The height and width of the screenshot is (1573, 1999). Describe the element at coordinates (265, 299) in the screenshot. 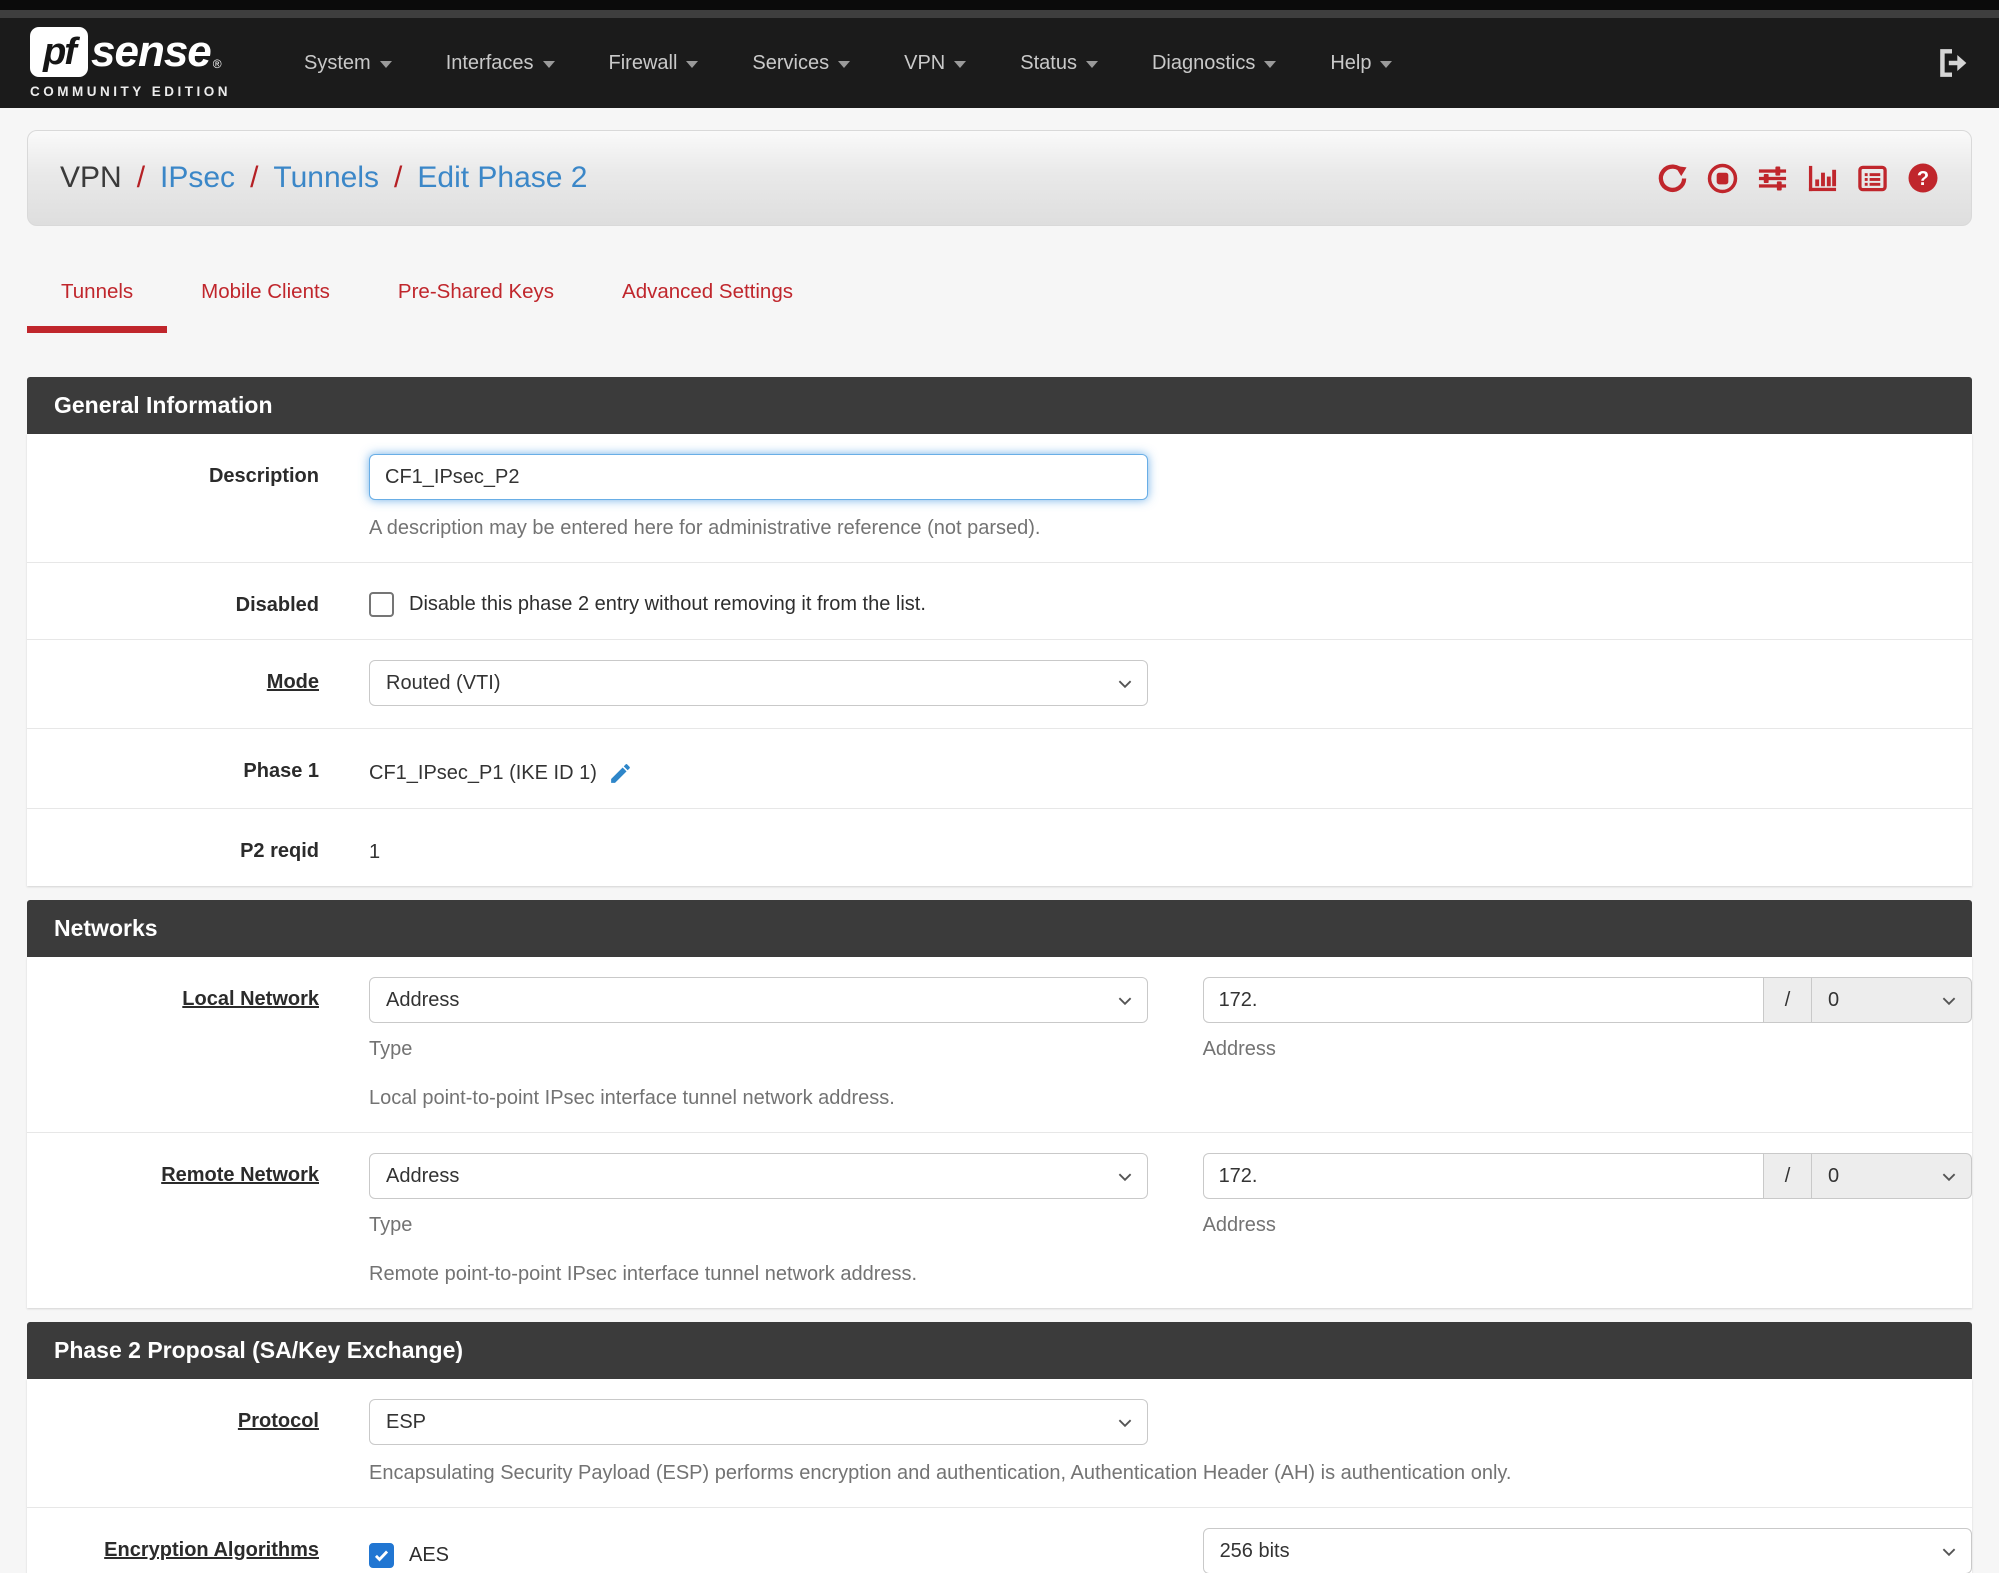

I see `tab-mobile-clients: Mobile Clients` at that location.